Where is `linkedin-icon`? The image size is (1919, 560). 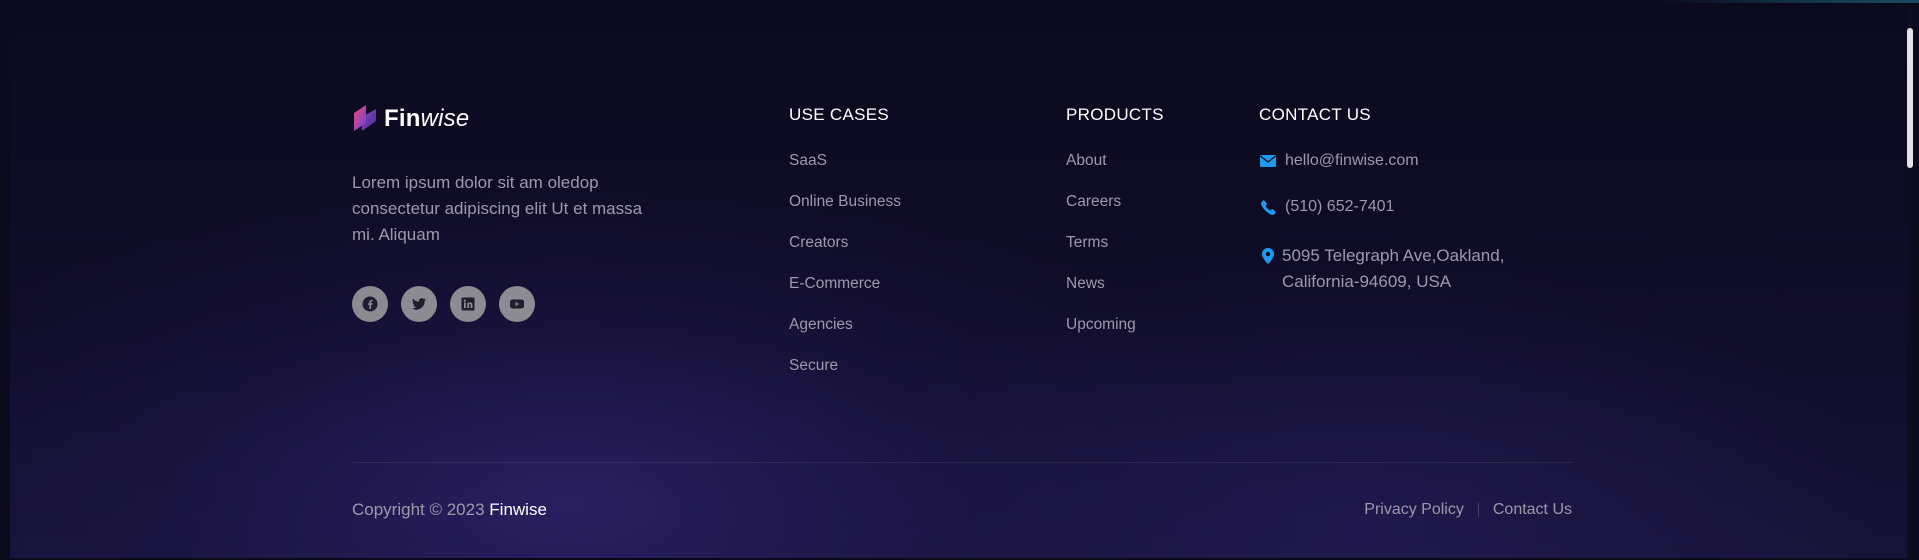
linkedin-icon is located at coordinates (468, 304).